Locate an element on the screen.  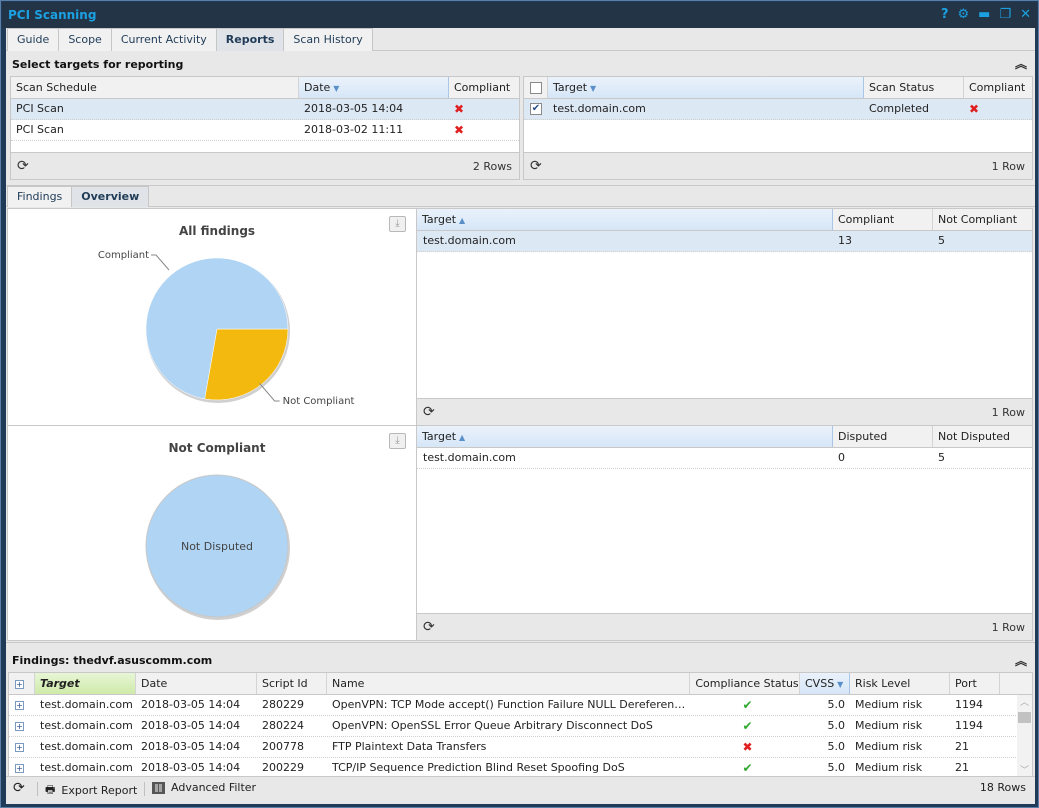
gear-icon: ⚙ is located at coordinates (963, 15).